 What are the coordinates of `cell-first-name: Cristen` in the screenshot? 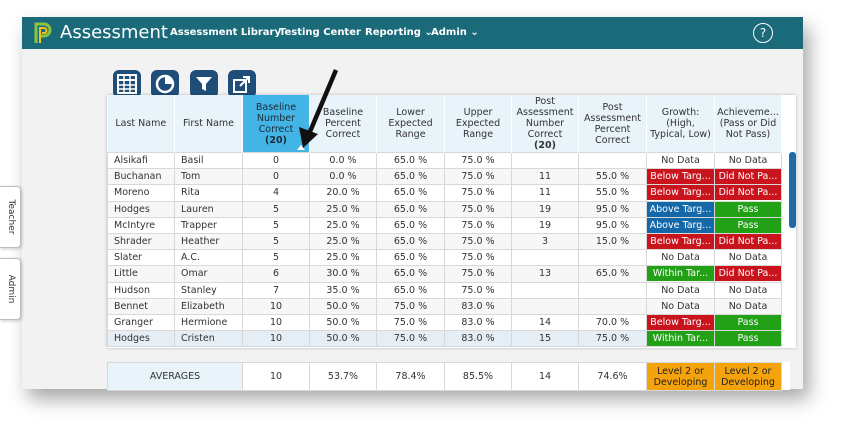 It's located at (208, 339).